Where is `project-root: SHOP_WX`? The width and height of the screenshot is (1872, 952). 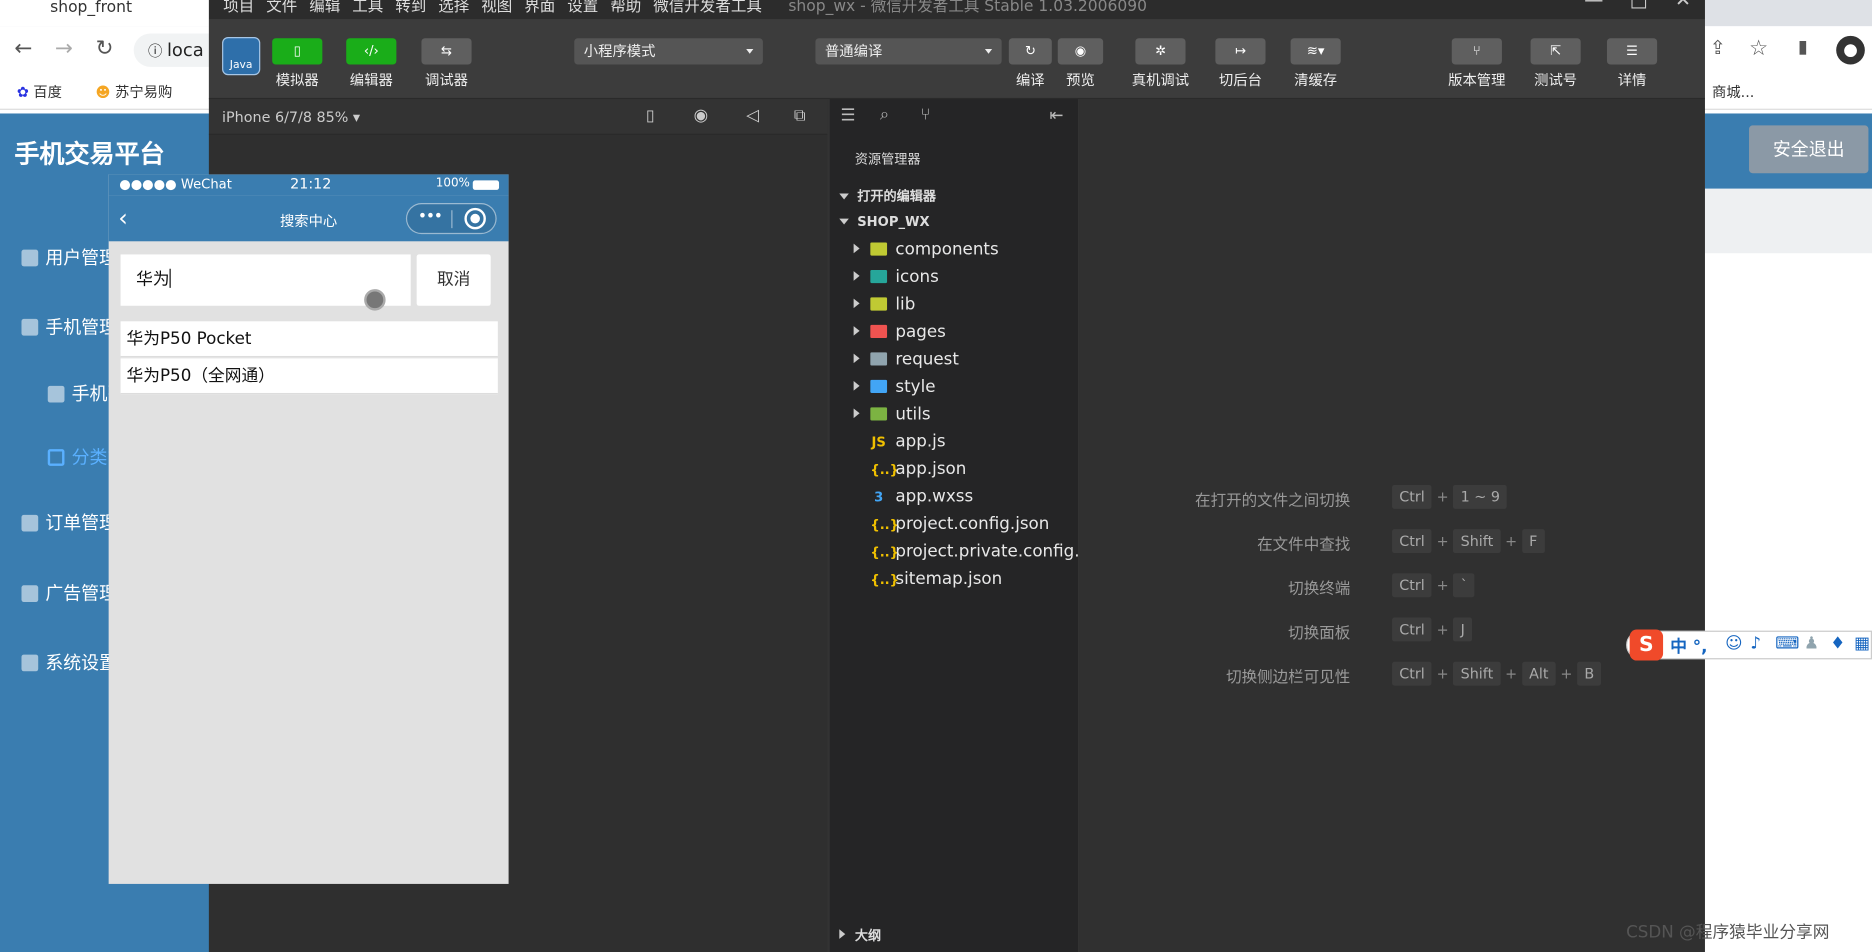 project-root: SHOP_WX is located at coordinates (884, 222).